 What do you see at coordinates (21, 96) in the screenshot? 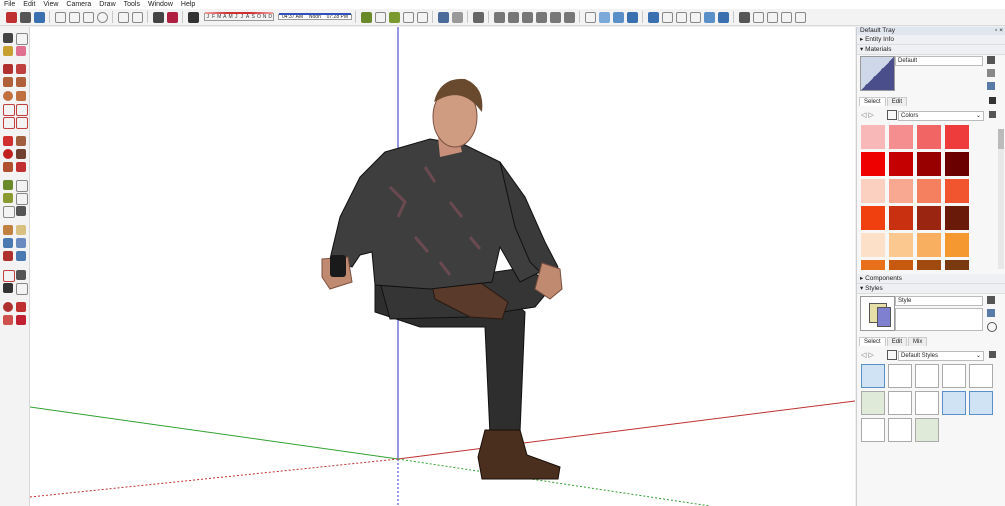
I see `polygon-icon` at bounding box center [21, 96].